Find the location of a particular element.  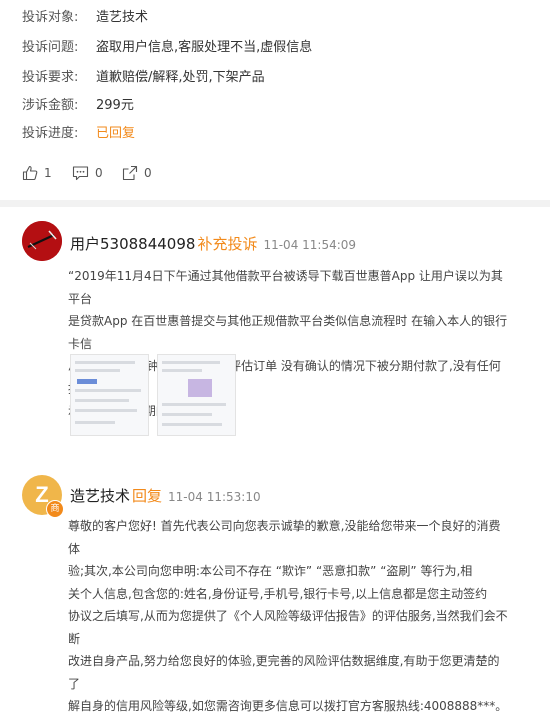

text-line: 尊敬的客户您好! 首先代表公司向您表示诚挚的歉意,没能给您带来一个良好的消费体 is located at coordinates (284, 537).